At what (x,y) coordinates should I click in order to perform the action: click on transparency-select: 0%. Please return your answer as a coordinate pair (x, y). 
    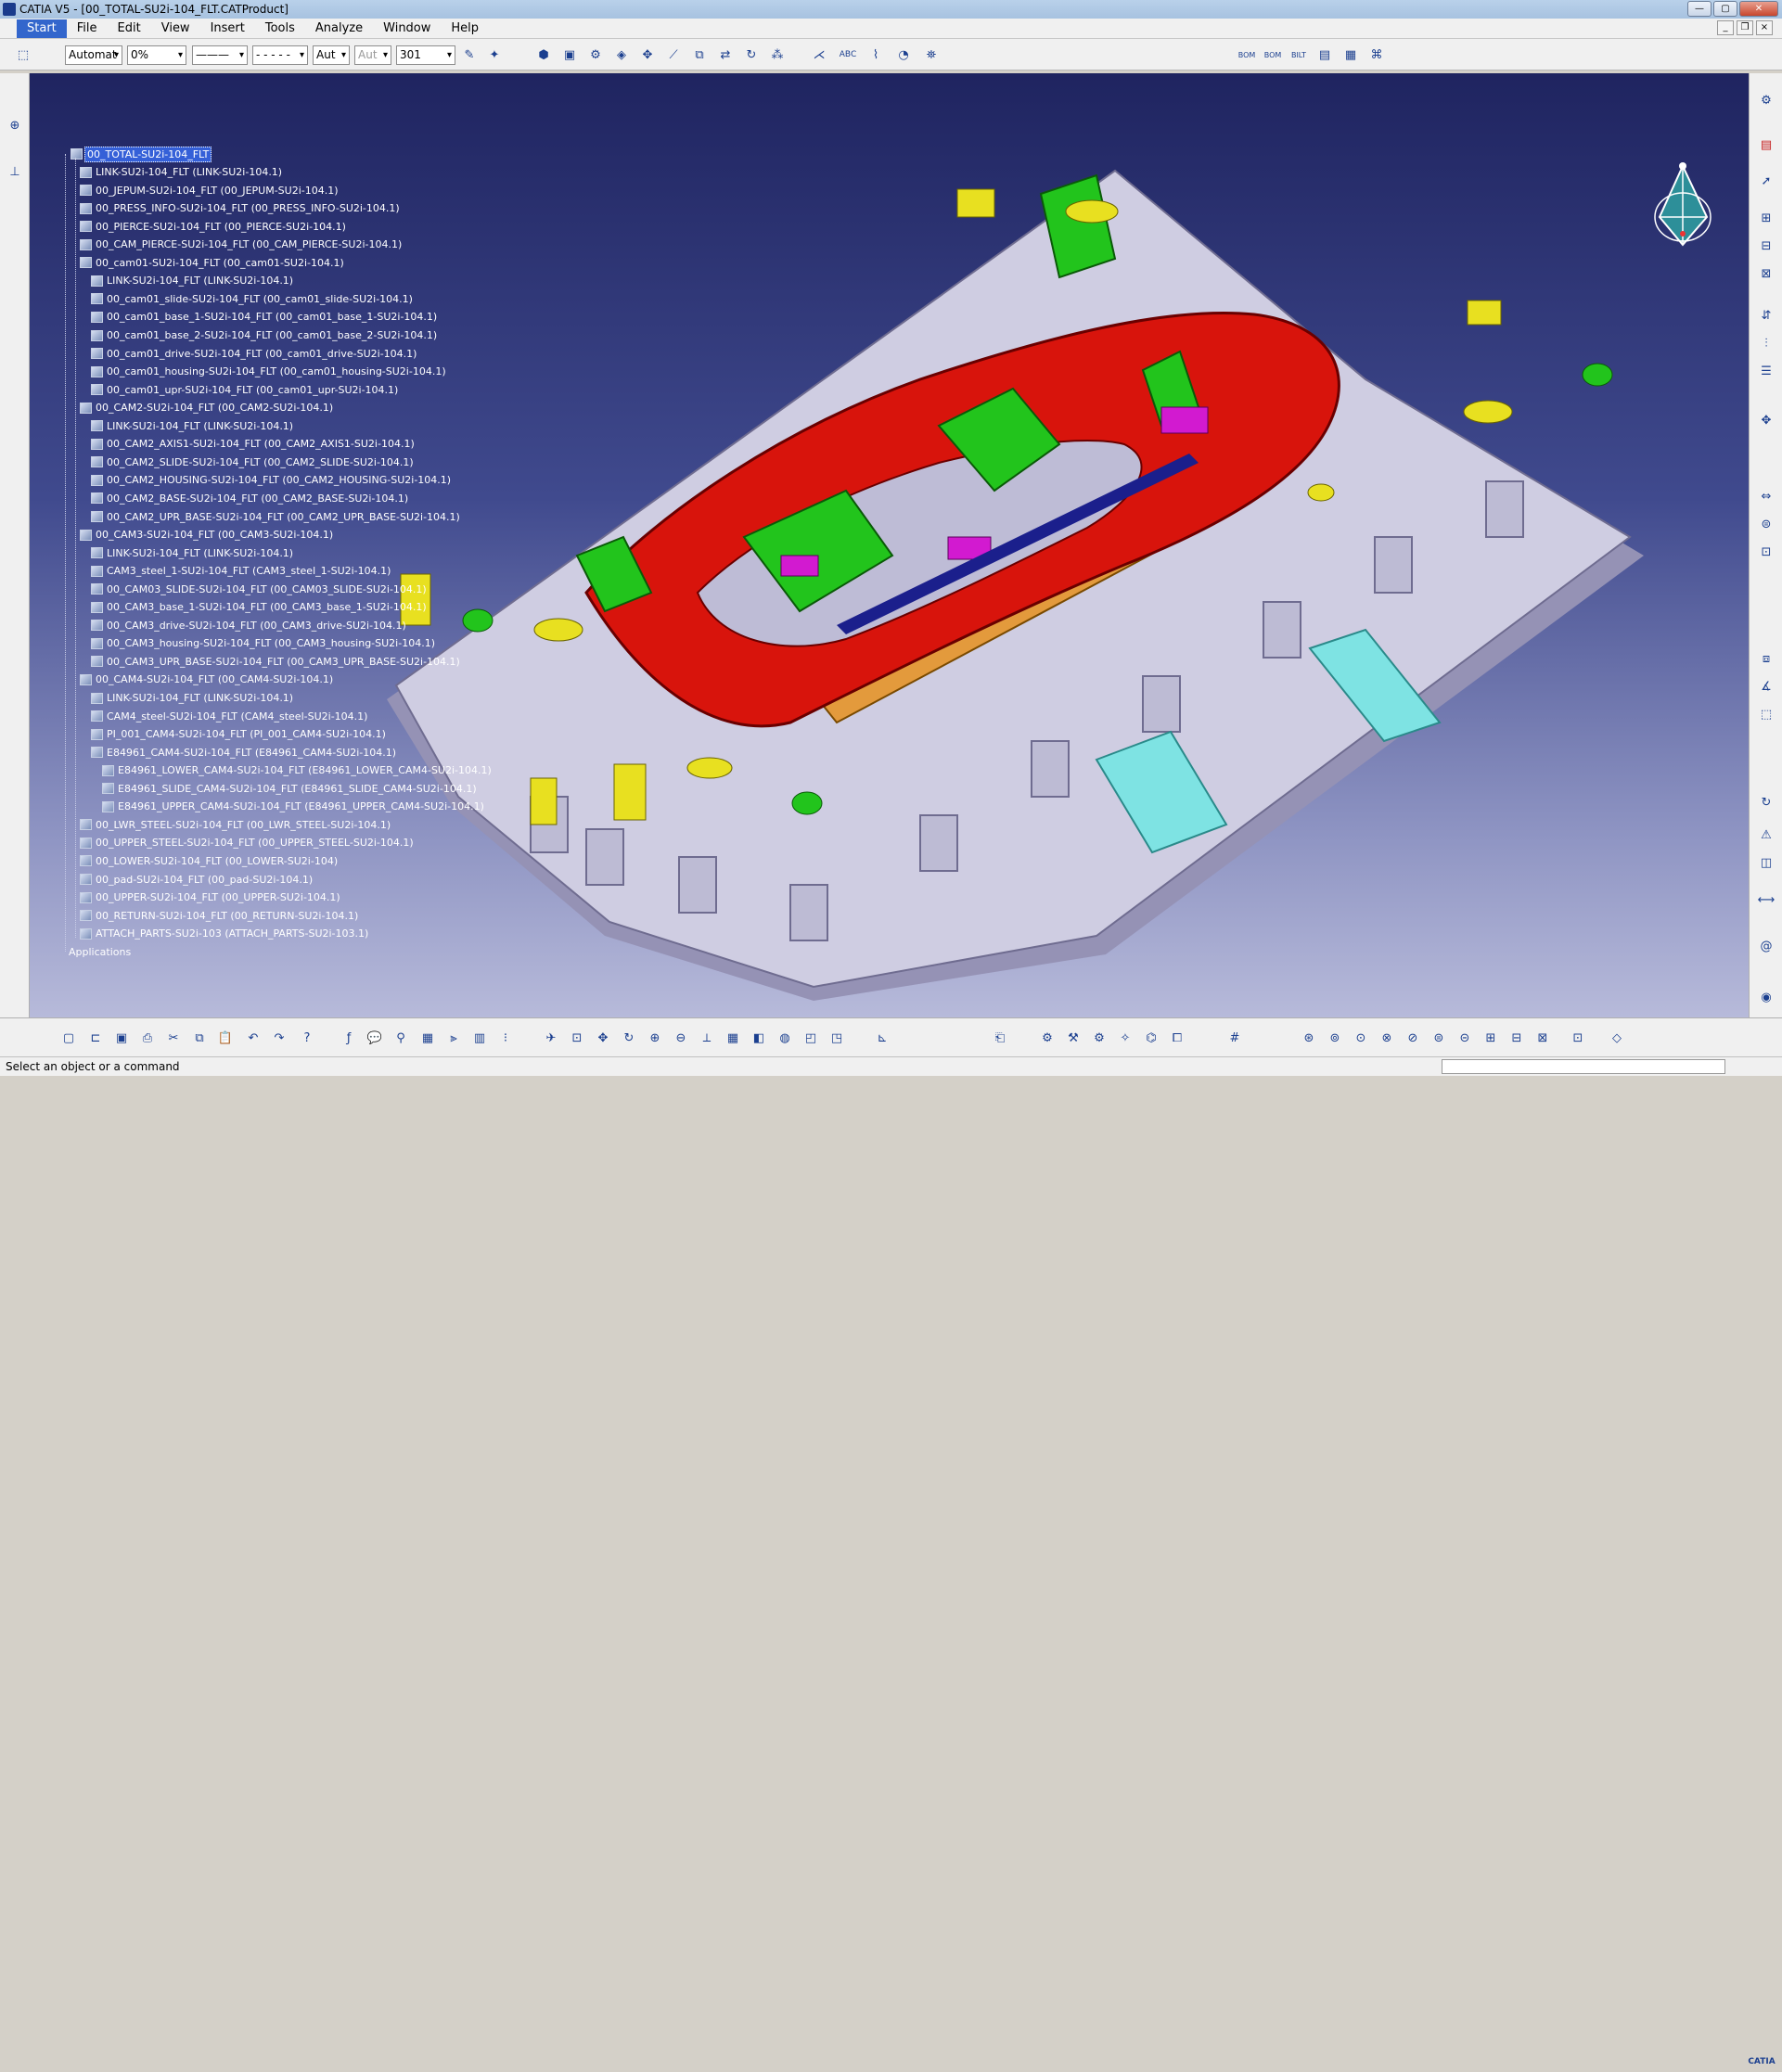
    Looking at the image, I should click on (156, 55).